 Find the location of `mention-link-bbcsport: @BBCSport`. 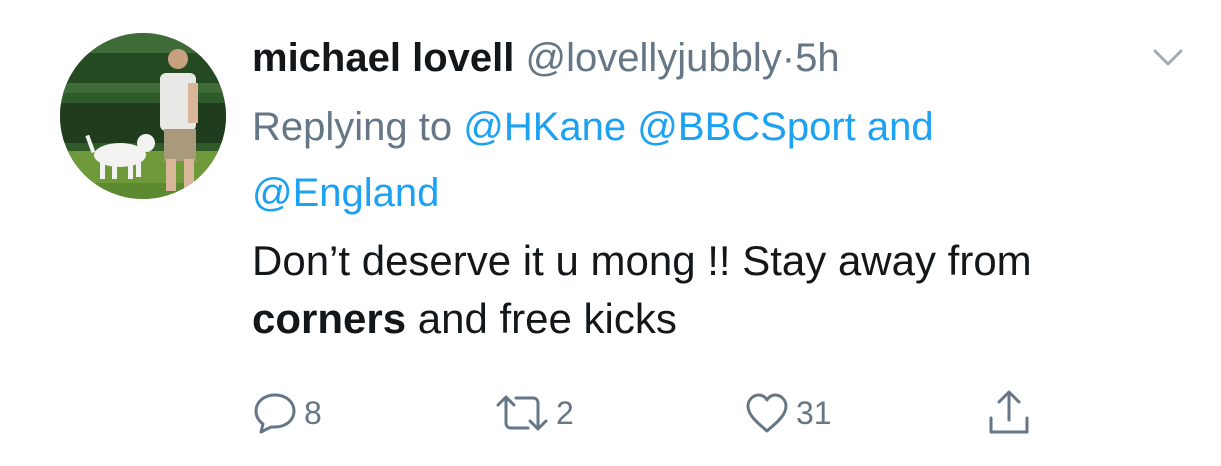

mention-link-bbcsport: @BBCSport is located at coordinates (746, 127).